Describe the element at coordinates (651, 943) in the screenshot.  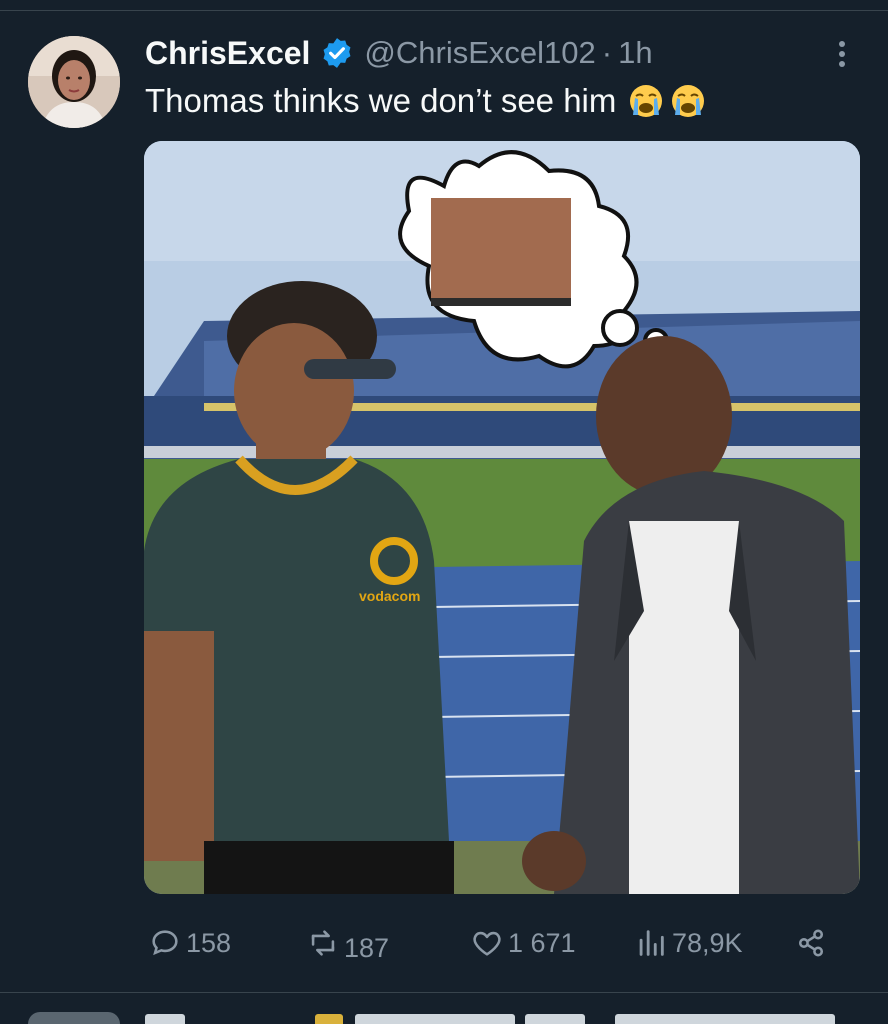
I see `analytics-icon` at that location.